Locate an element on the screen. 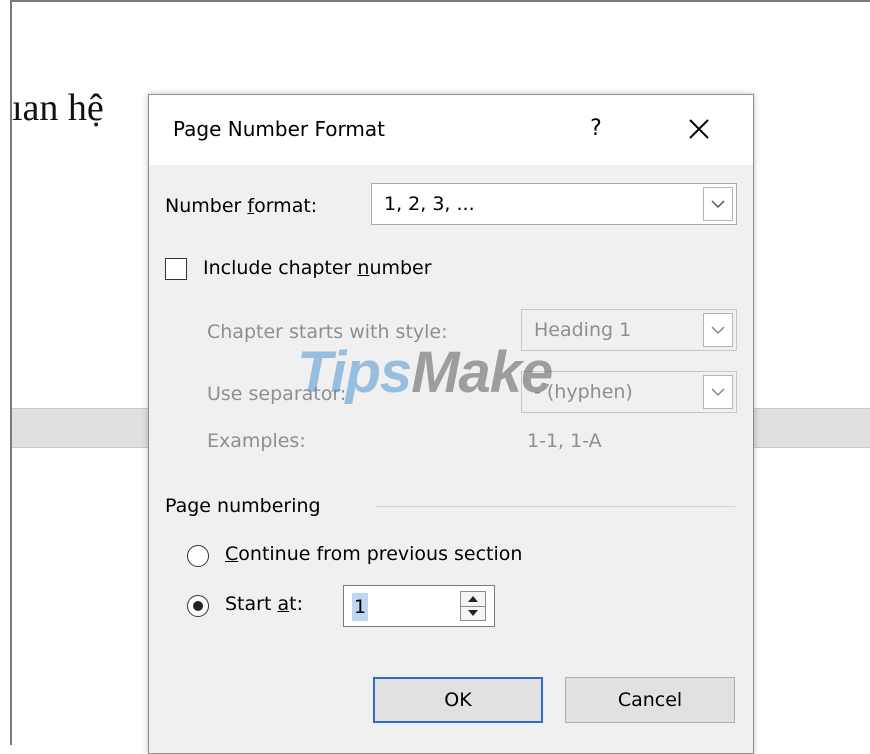 This screenshot has height=754, width=870. chapter-style-value: Heading 1 is located at coordinates (583, 330).